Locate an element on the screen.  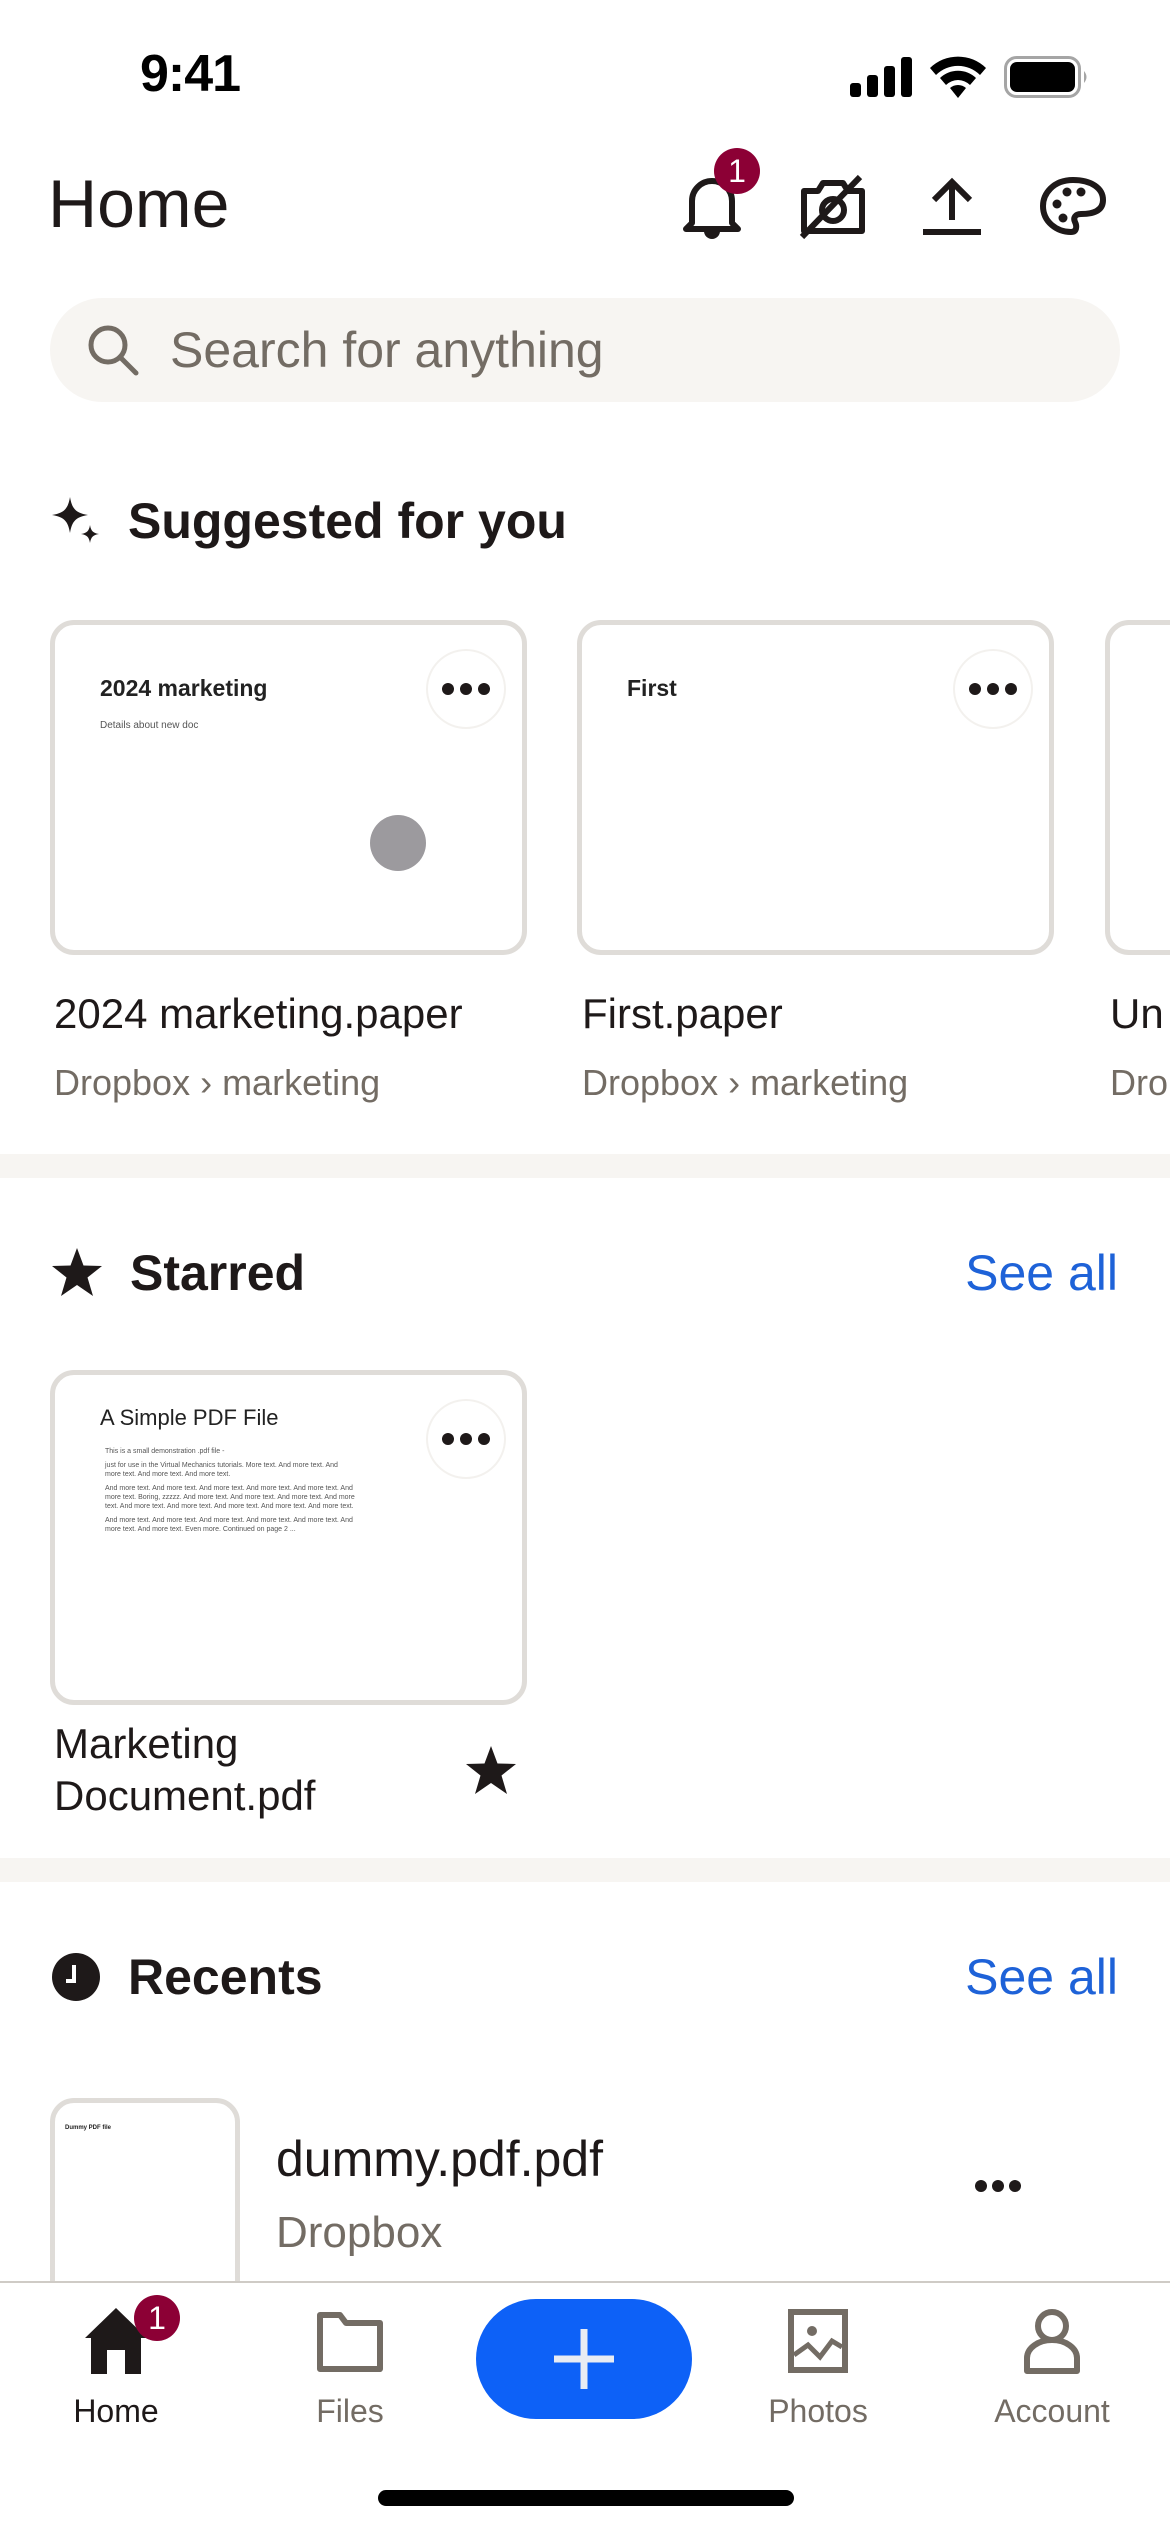
nav-account: Account is located at coordinates (1052, 2365).